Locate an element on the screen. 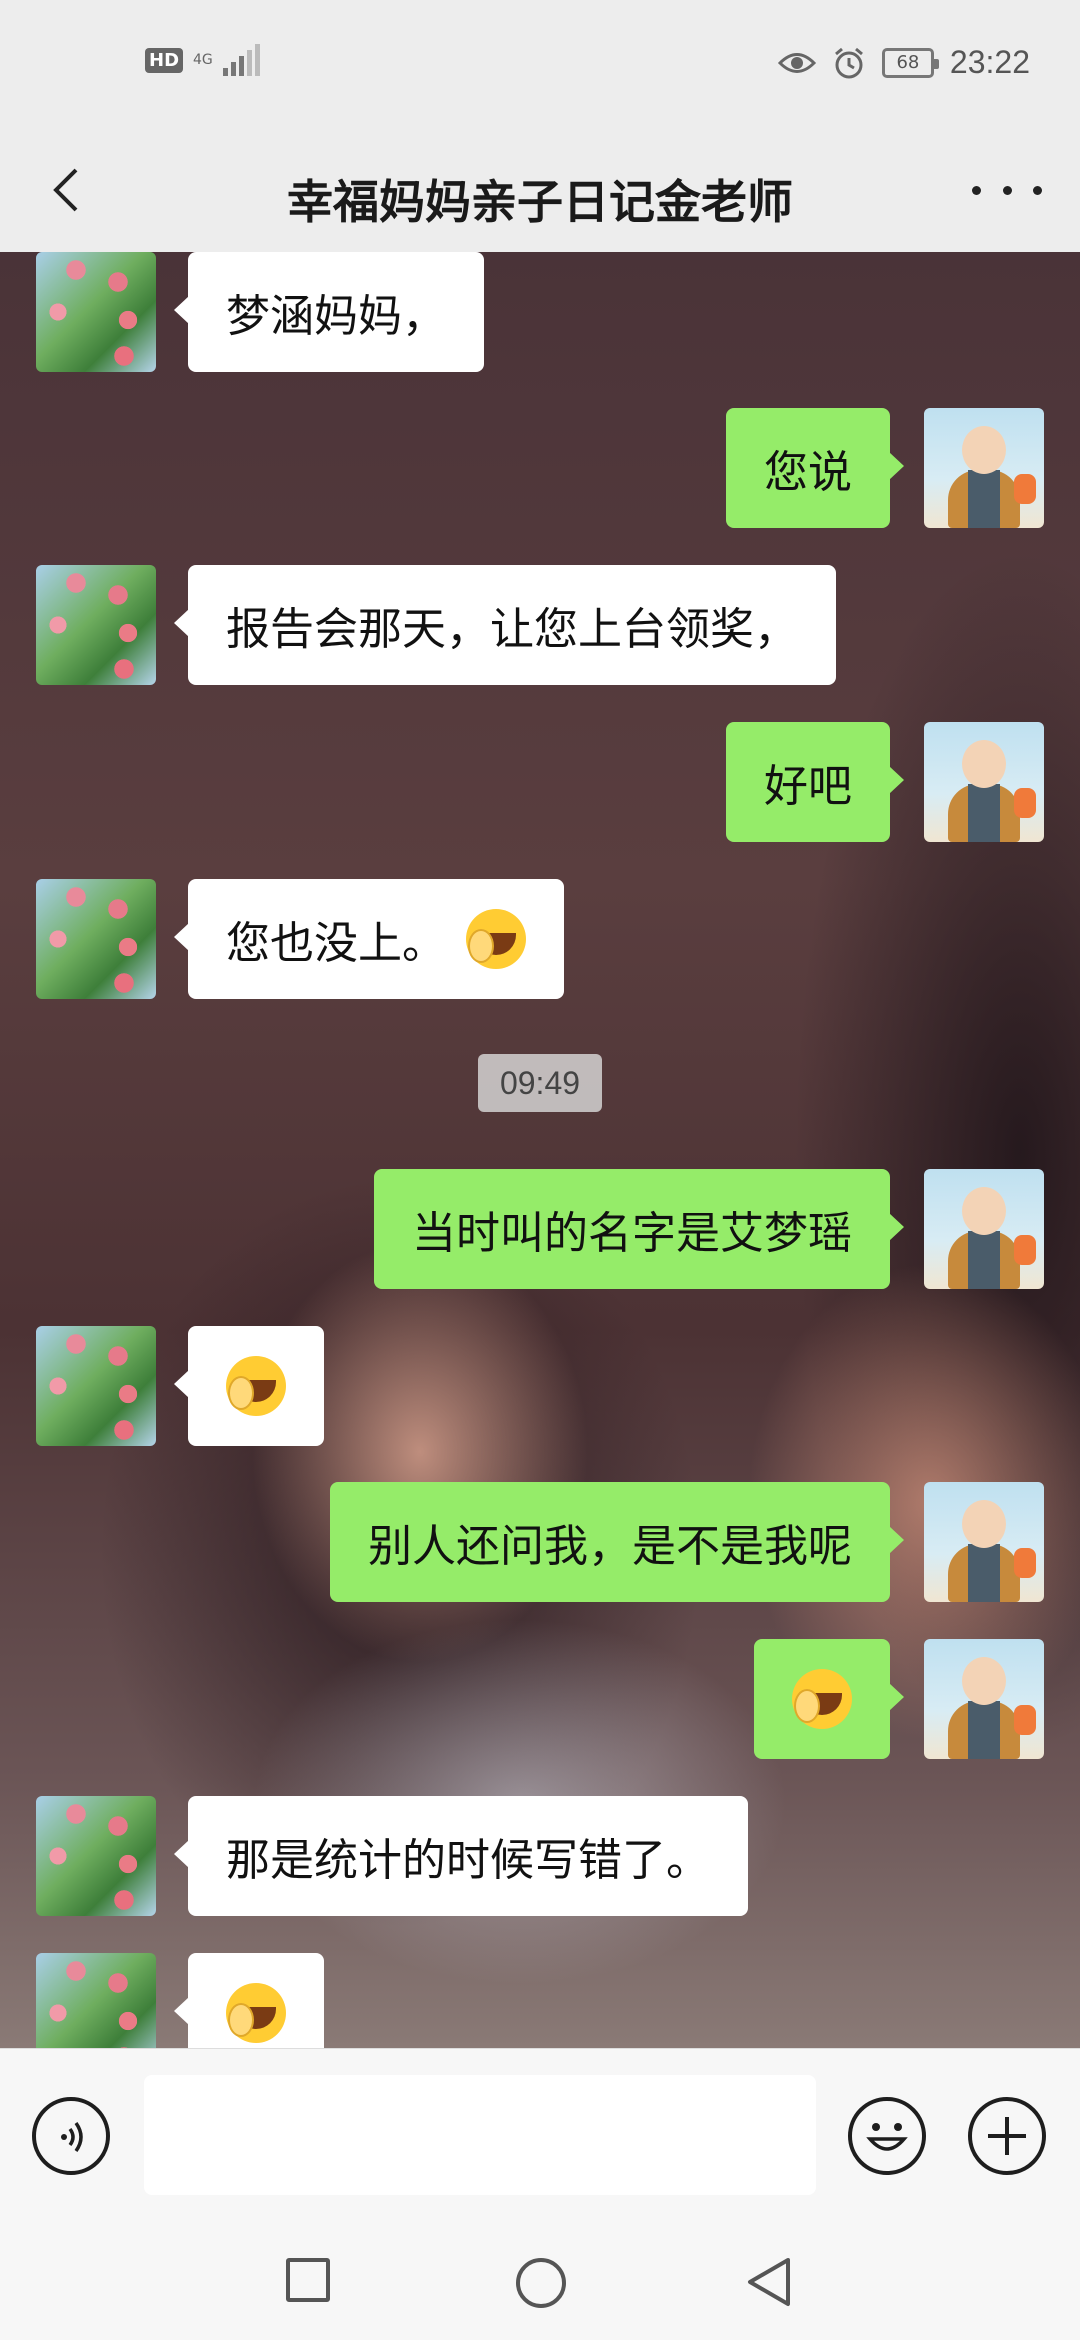 The width and height of the screenshot is (1080, 2340). message-row-incoming: 您也没上。 is located at coordinates (540, 939).